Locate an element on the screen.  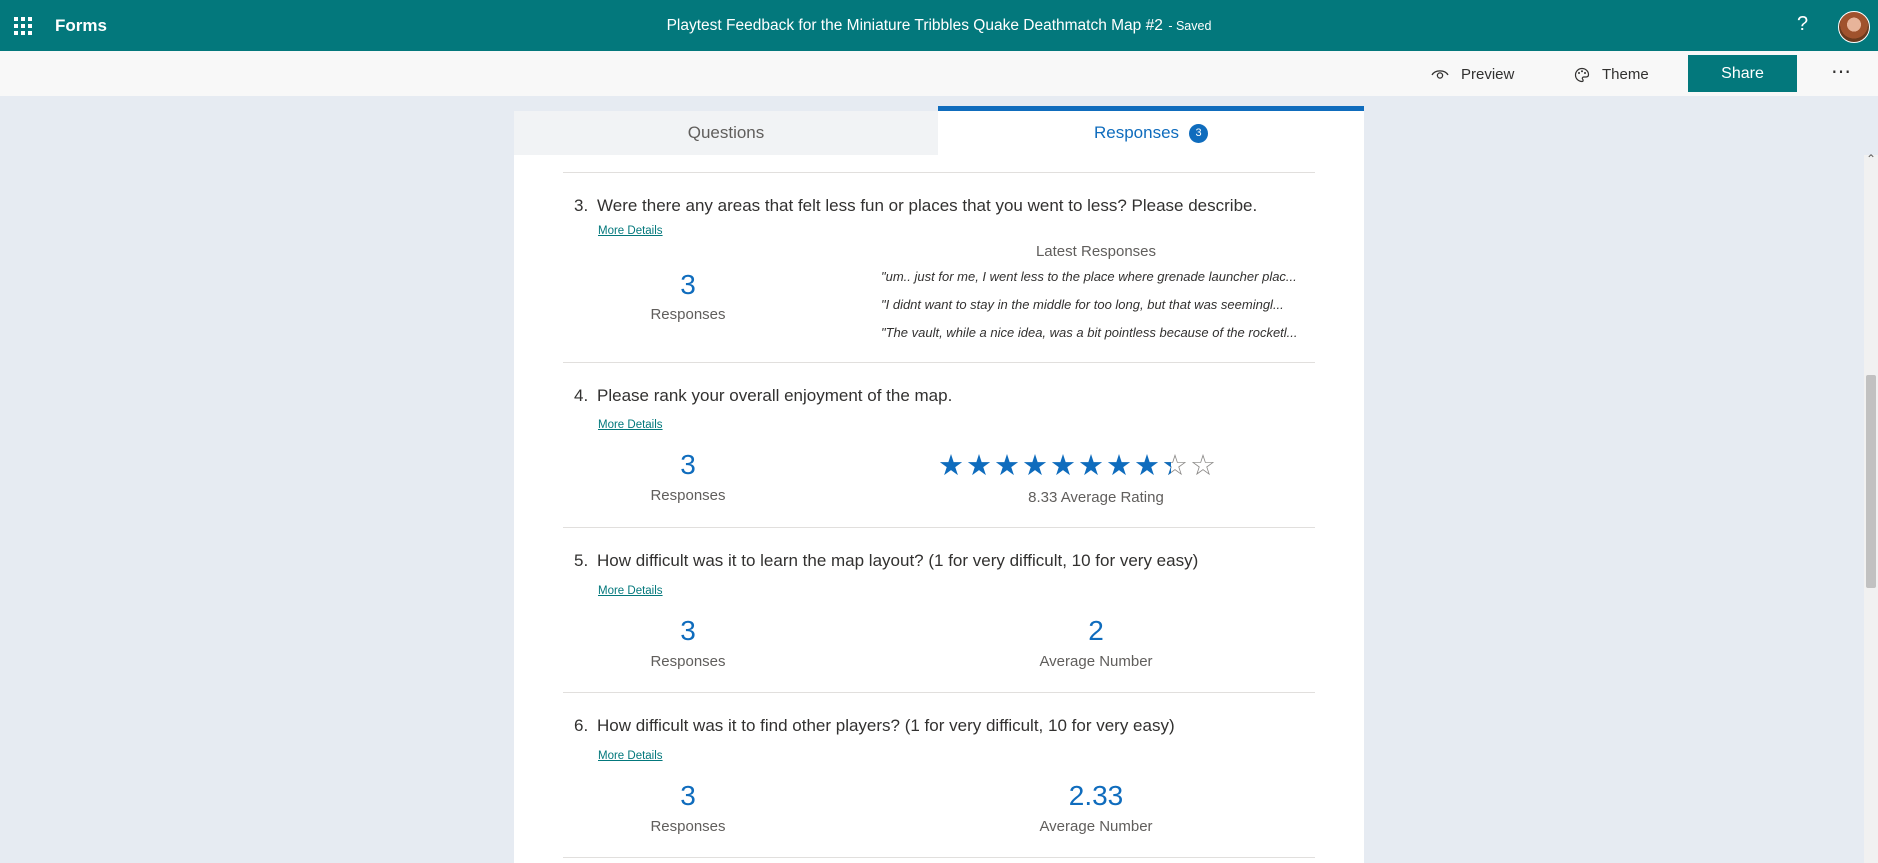
scrollbar-thumb is located at coordinates (1871, 481).